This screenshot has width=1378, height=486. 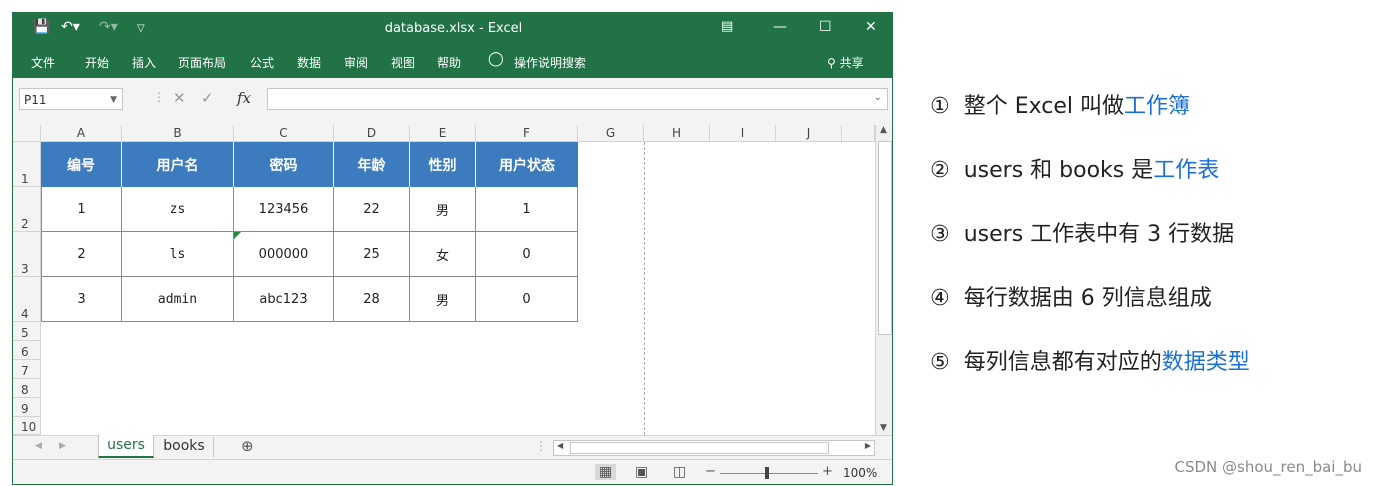 What do you see at coordinates (178, 209) in the screenshot?
I see `table-cell: zs` at bounding box center [178, 209].